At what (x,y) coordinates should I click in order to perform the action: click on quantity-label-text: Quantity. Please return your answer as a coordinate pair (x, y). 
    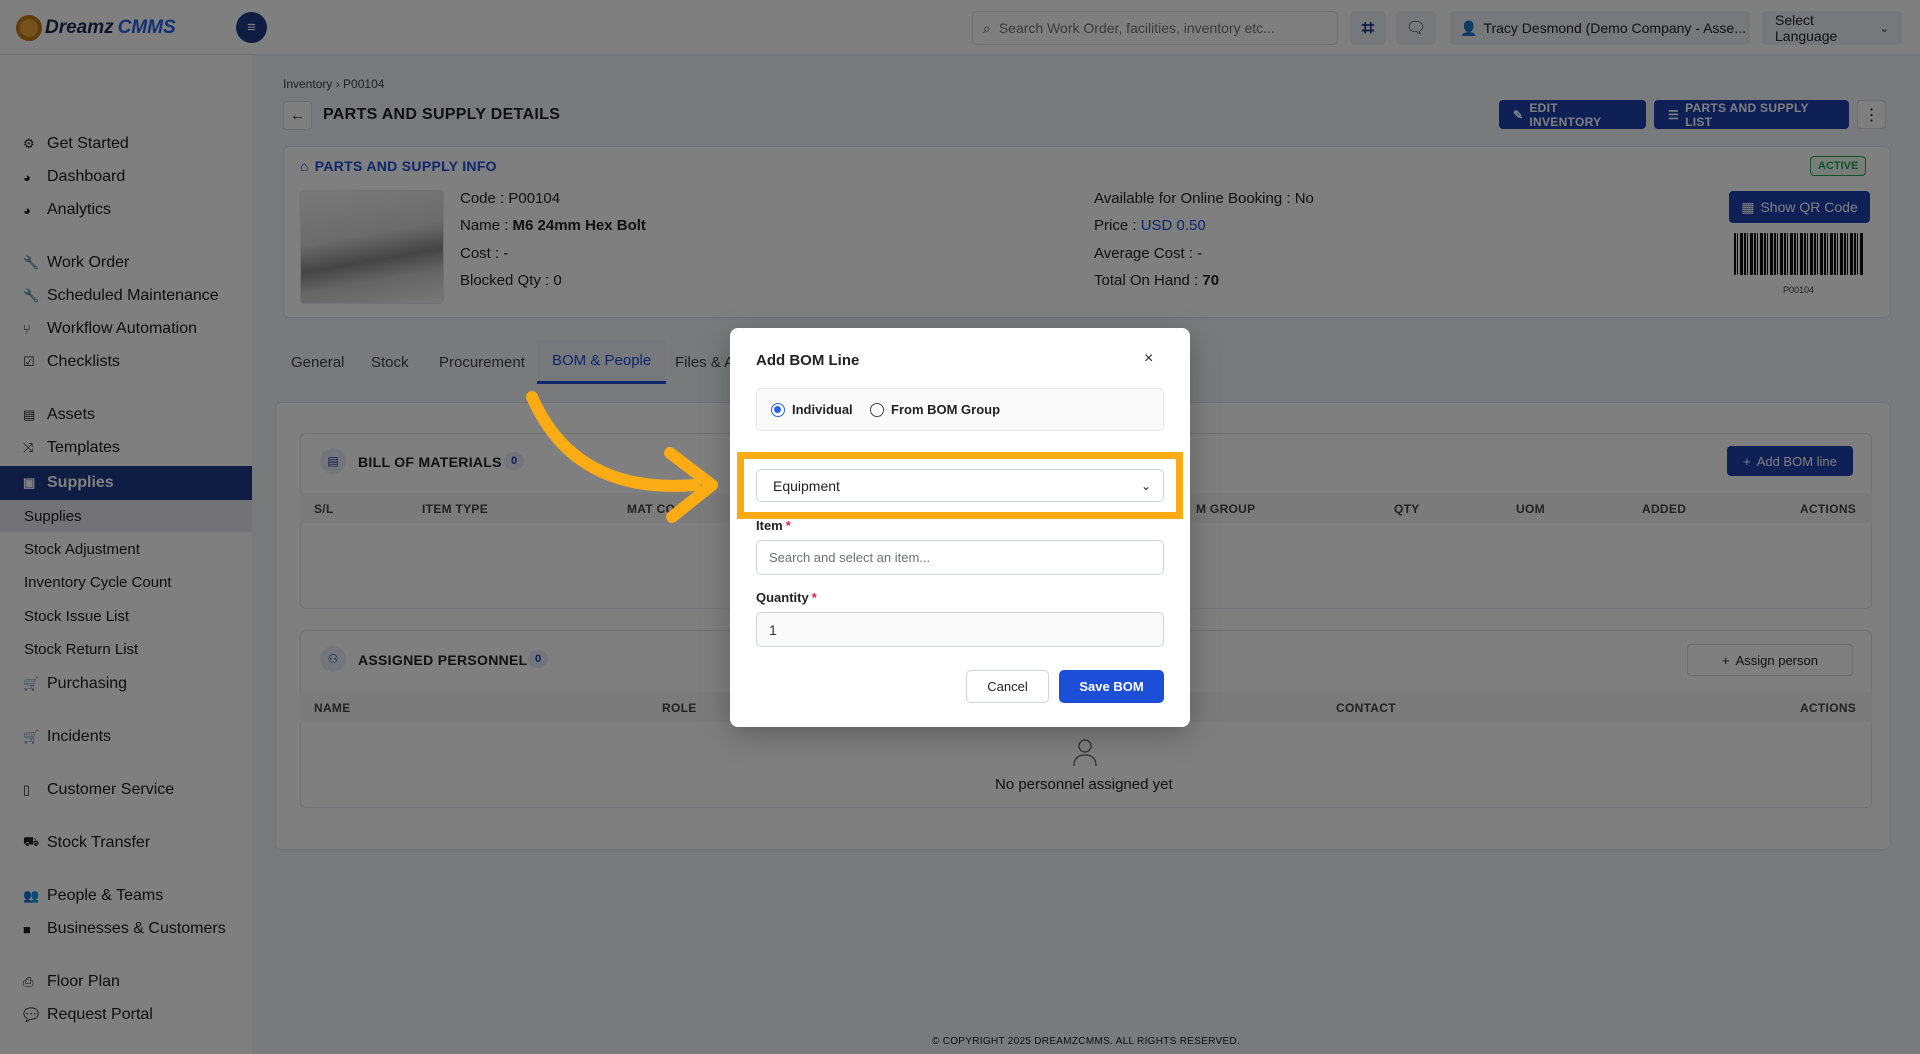
    Looking at the image, I should click on (782, 597).